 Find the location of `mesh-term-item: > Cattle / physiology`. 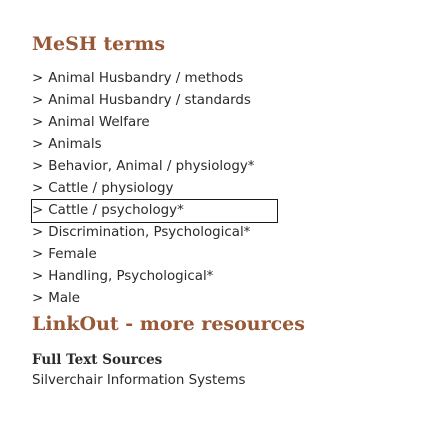

mesh-term-item: > Cattle / physiology is located at coordinates (154, 189).